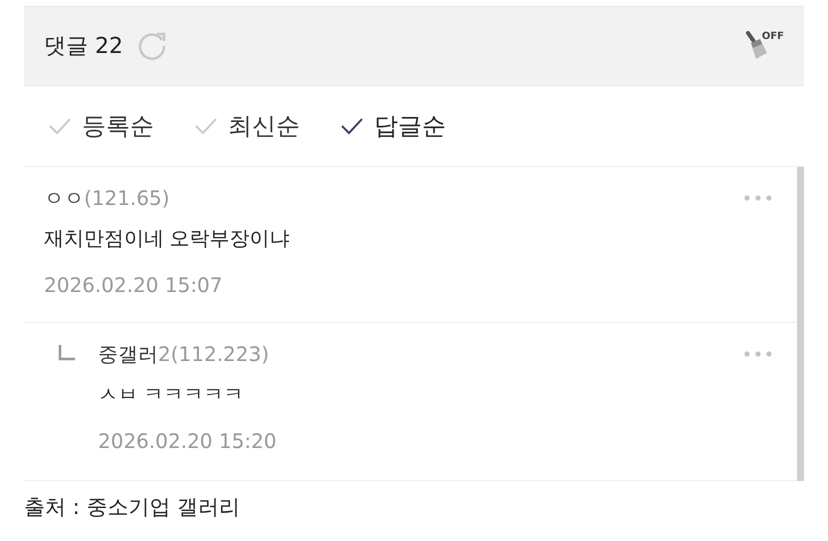 The width and height of the screenshot is (828, 541). What do you see at coordinates (83, 47) in the screenshot?
I see `comment-count: 댓글 22` at bounding box center [83, 47].